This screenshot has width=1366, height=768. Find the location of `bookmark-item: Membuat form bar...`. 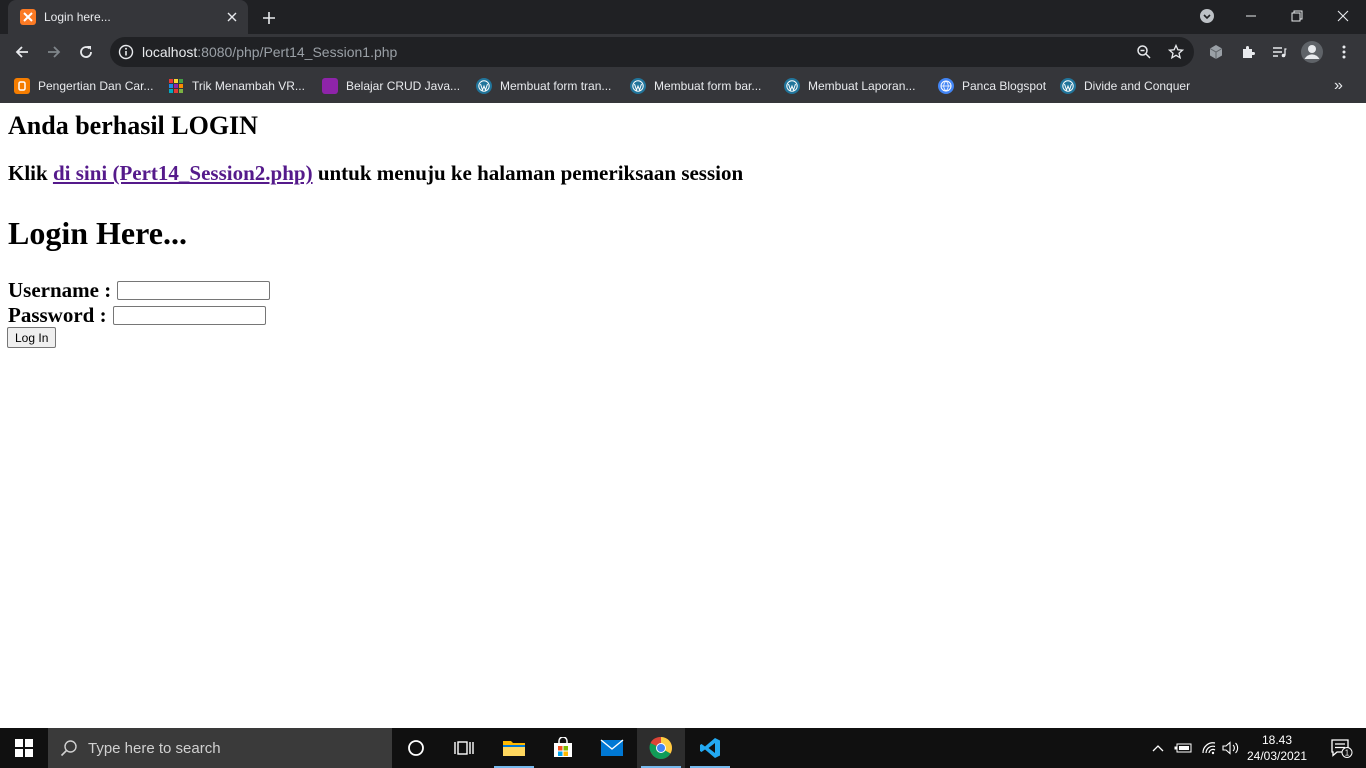

bookmark-item: Membuat form bar... is located at coordinates (695, 86).